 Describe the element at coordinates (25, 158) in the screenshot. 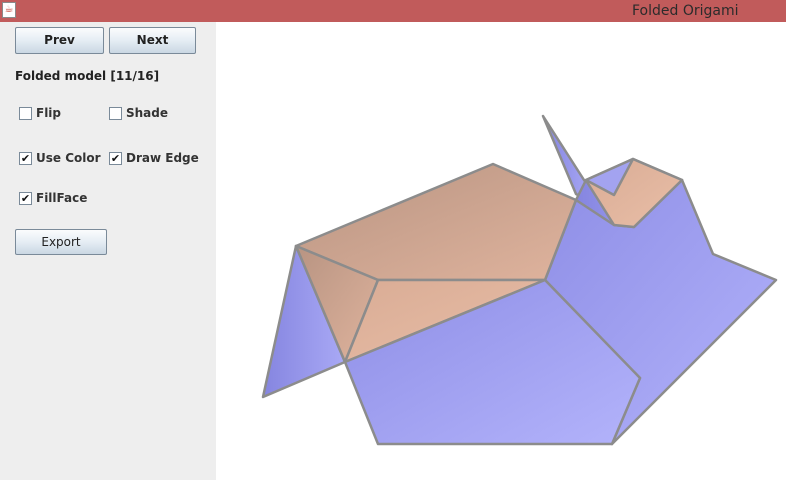

I see `use-color-checkbox-box: ✔` at that location.